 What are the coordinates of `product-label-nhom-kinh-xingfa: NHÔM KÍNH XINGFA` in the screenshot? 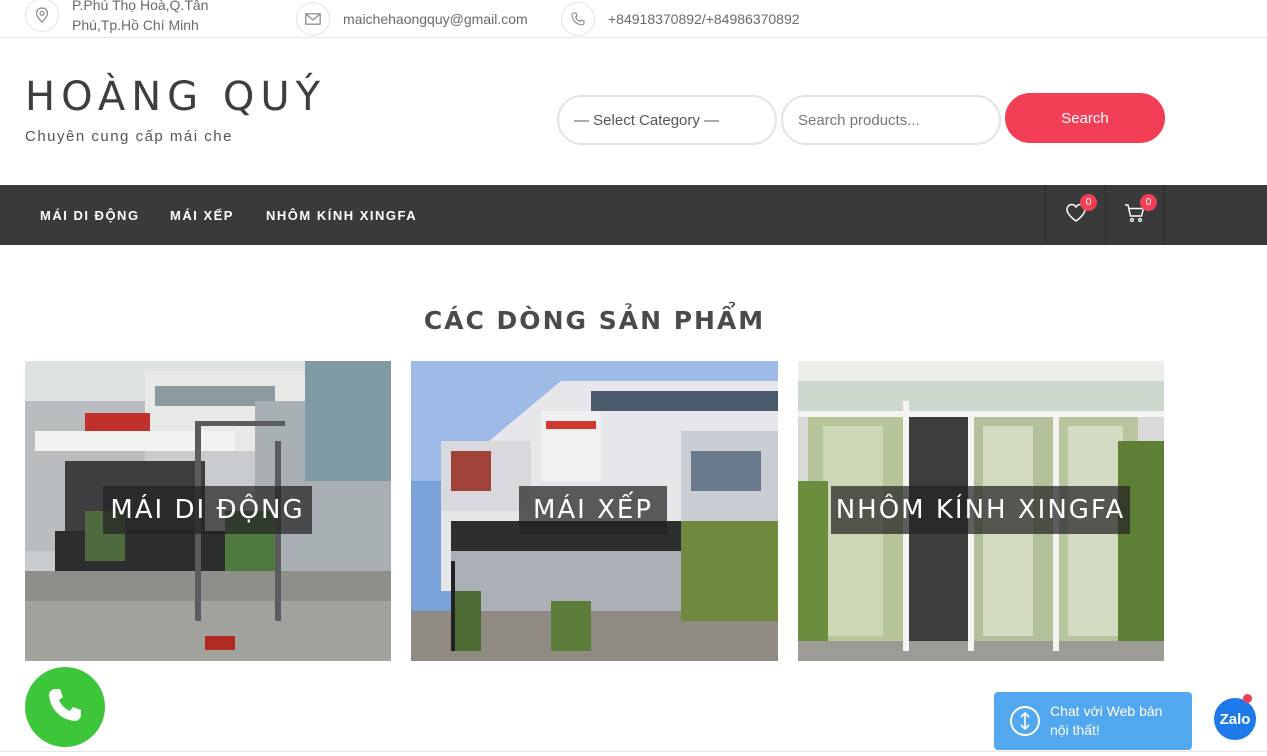 It's located at (980, 510).